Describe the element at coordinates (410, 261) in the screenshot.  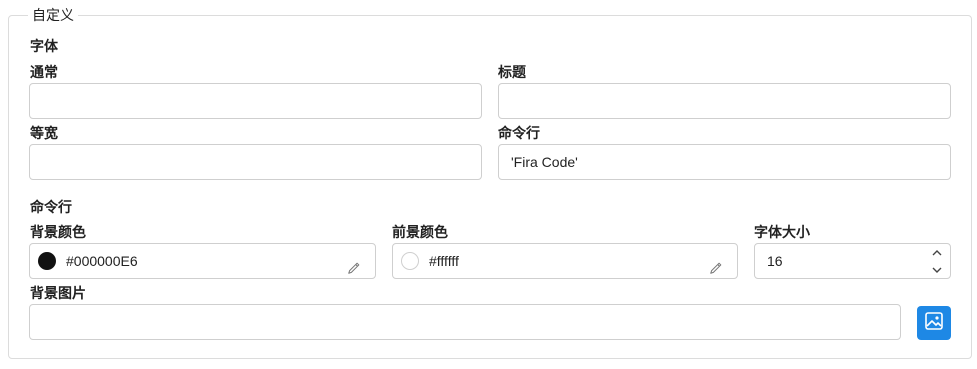
I see `foreground-color-swatch` at that location.